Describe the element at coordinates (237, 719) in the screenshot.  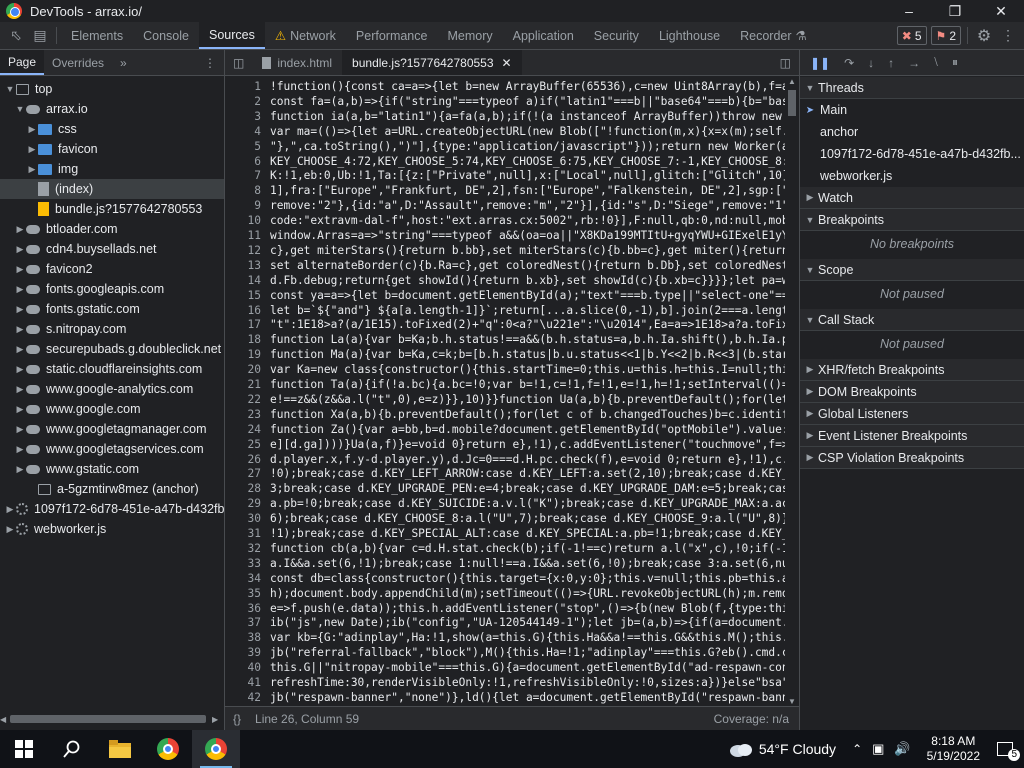
I see `pretty-print-icon: {}` at that location.